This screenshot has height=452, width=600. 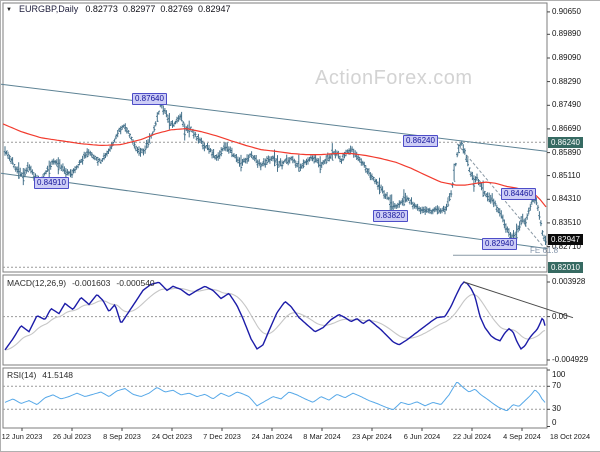 I want to click on date-axis-label: 8 Mar 2024, so click(x=322, y=436).